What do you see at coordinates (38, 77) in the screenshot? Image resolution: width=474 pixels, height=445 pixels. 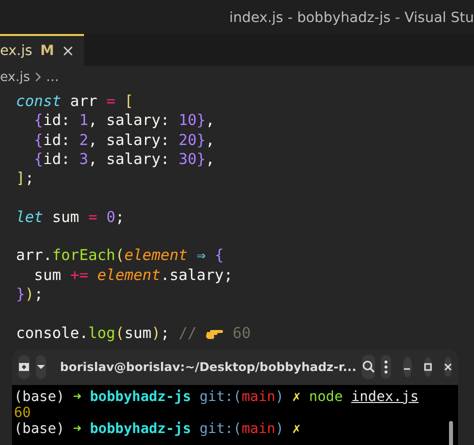 I see `chevron-right-icon` at bounding box center [38, 77].